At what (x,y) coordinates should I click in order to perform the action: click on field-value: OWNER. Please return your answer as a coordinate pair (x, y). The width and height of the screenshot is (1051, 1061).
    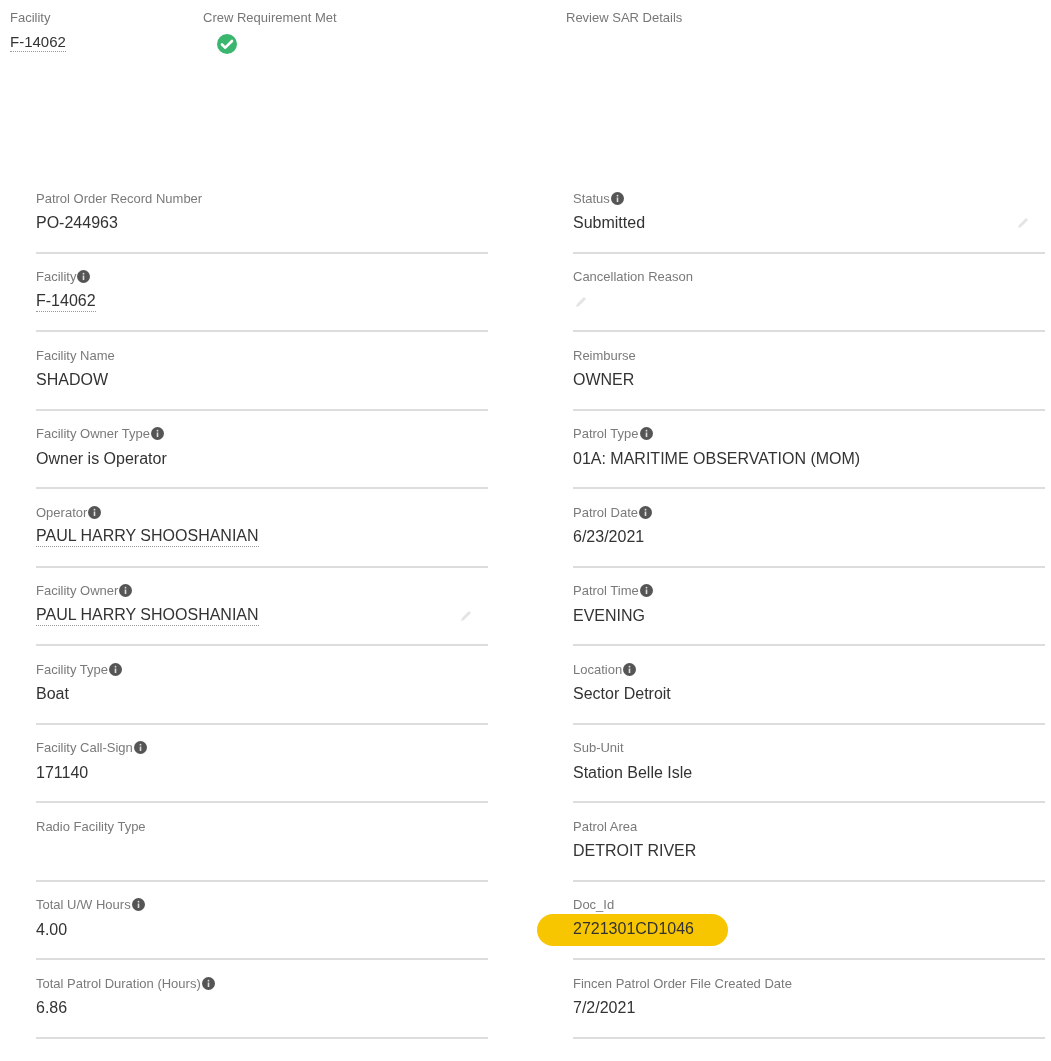
    Looking at the image, I should click on (604, 380).